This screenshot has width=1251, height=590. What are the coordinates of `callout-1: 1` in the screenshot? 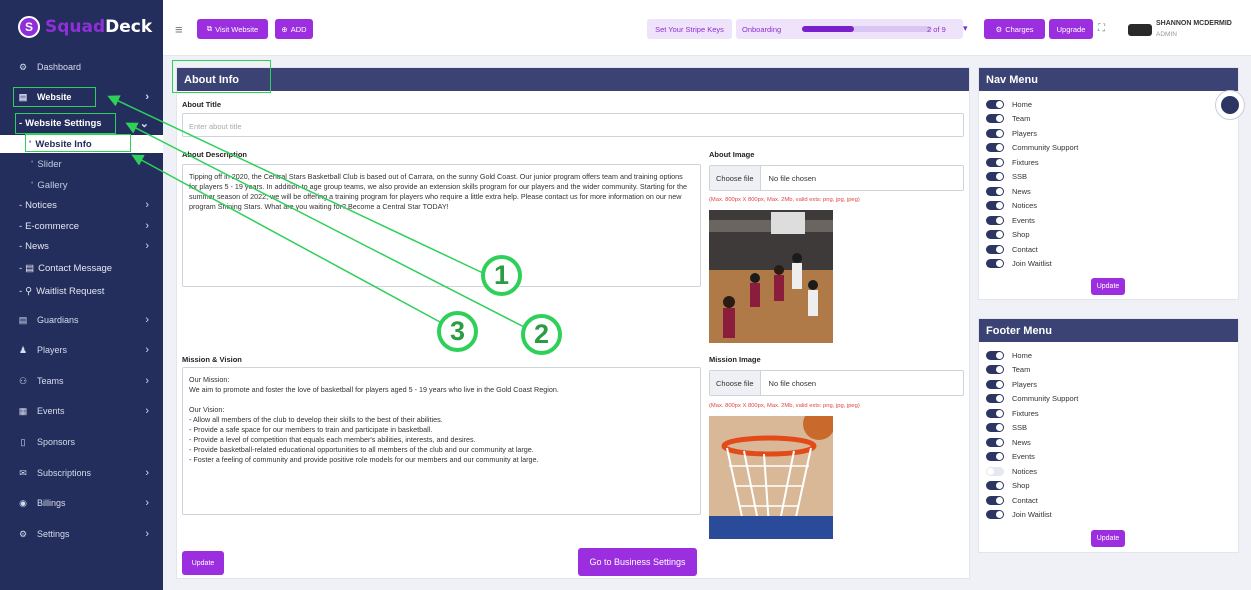 It's located at (501, 275).